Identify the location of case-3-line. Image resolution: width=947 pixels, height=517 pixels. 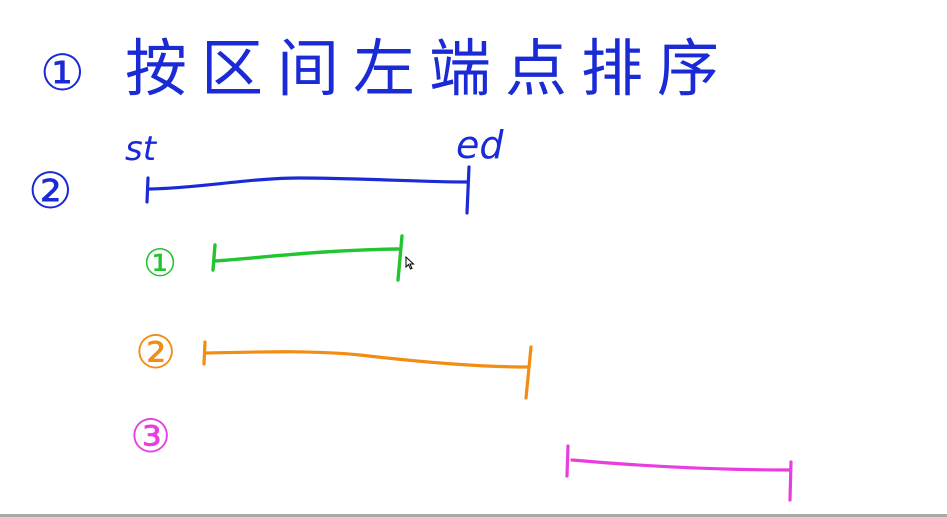
(679, 473).